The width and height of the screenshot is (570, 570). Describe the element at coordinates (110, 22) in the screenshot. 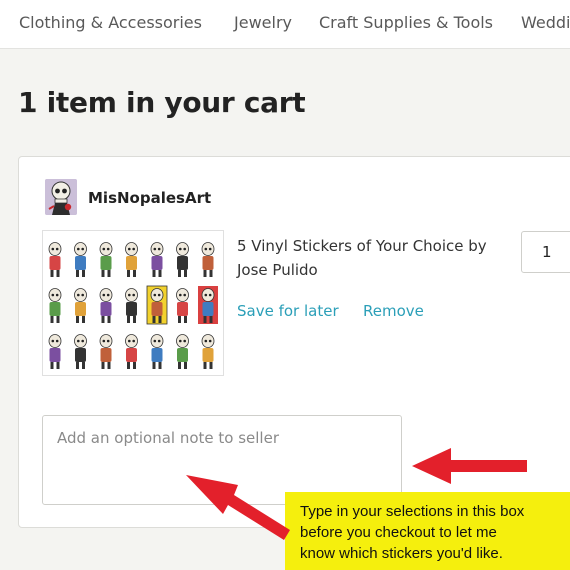

I see `nav-item-clothing: Clothing & Accessories` at that location.